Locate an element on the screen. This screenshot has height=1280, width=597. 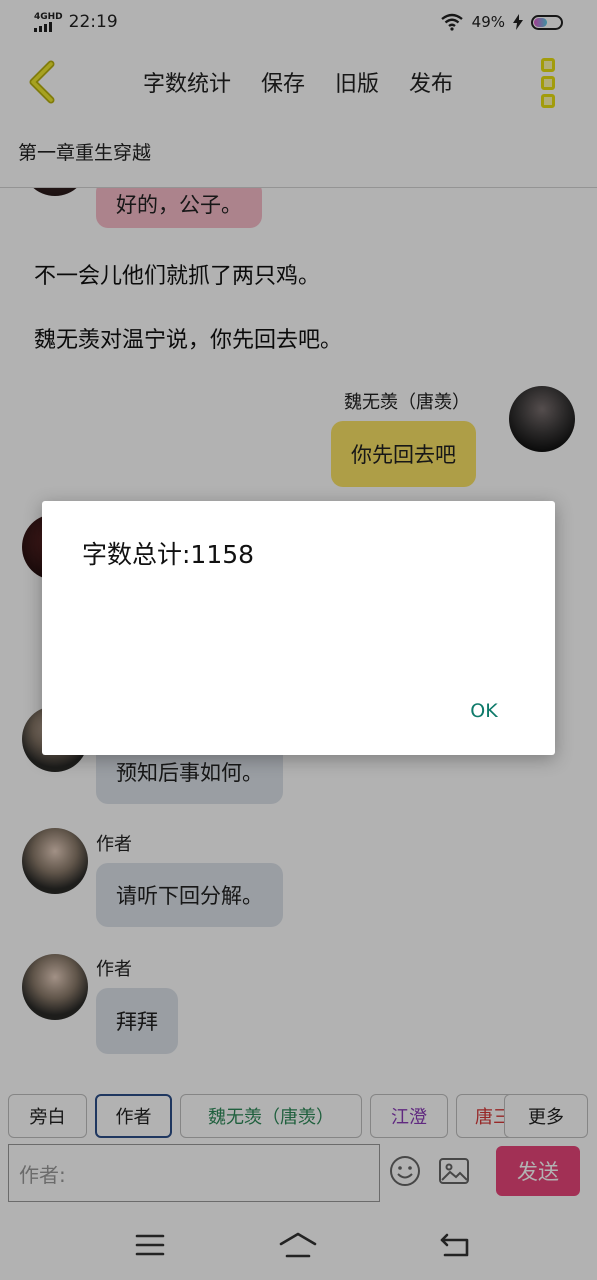
ok-button: OK is located at coordinates (484, 711).